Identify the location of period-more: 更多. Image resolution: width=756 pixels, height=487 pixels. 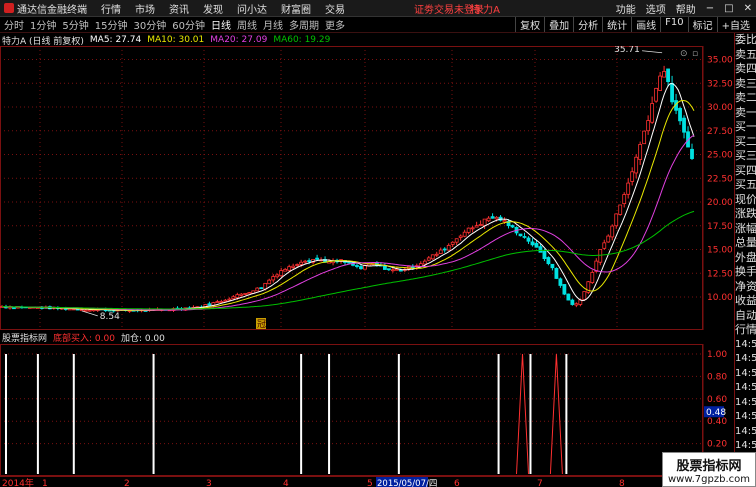
(335, 24).